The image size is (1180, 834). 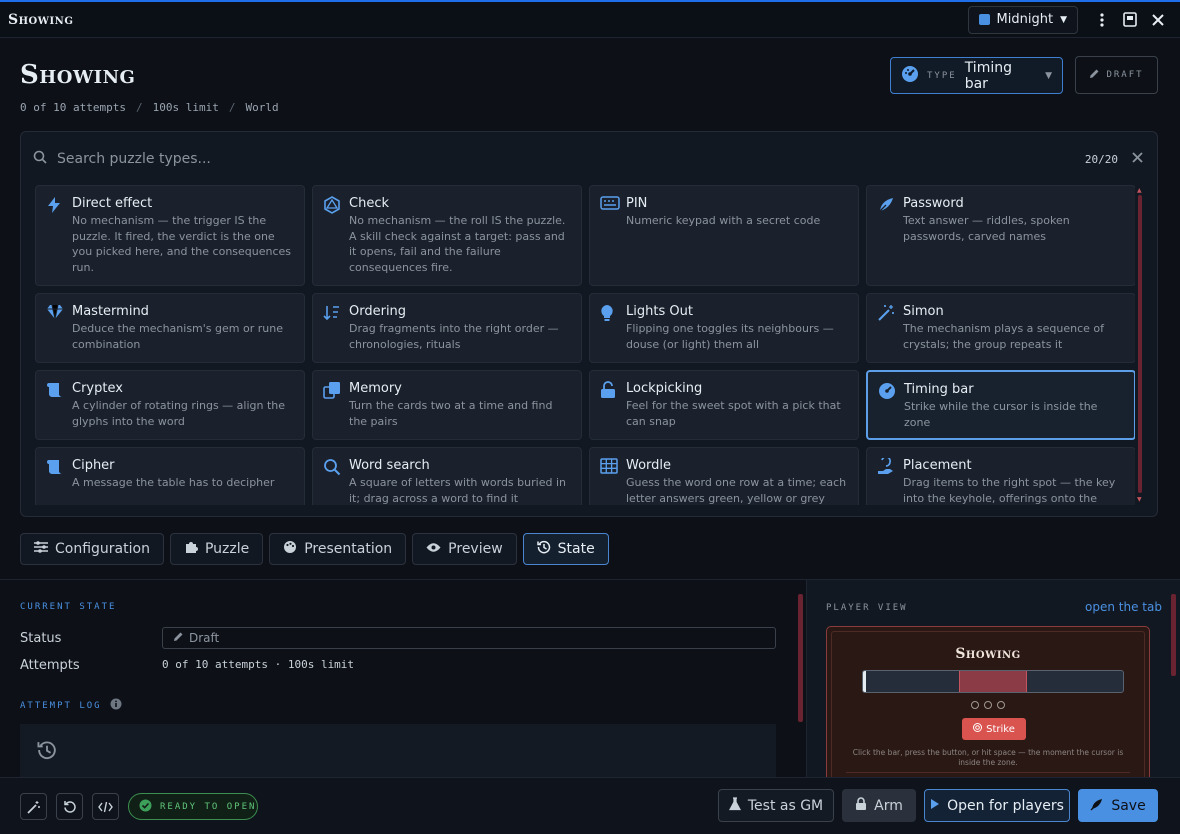 I want to click on save-button: Save, so click(x=1118, y=805).